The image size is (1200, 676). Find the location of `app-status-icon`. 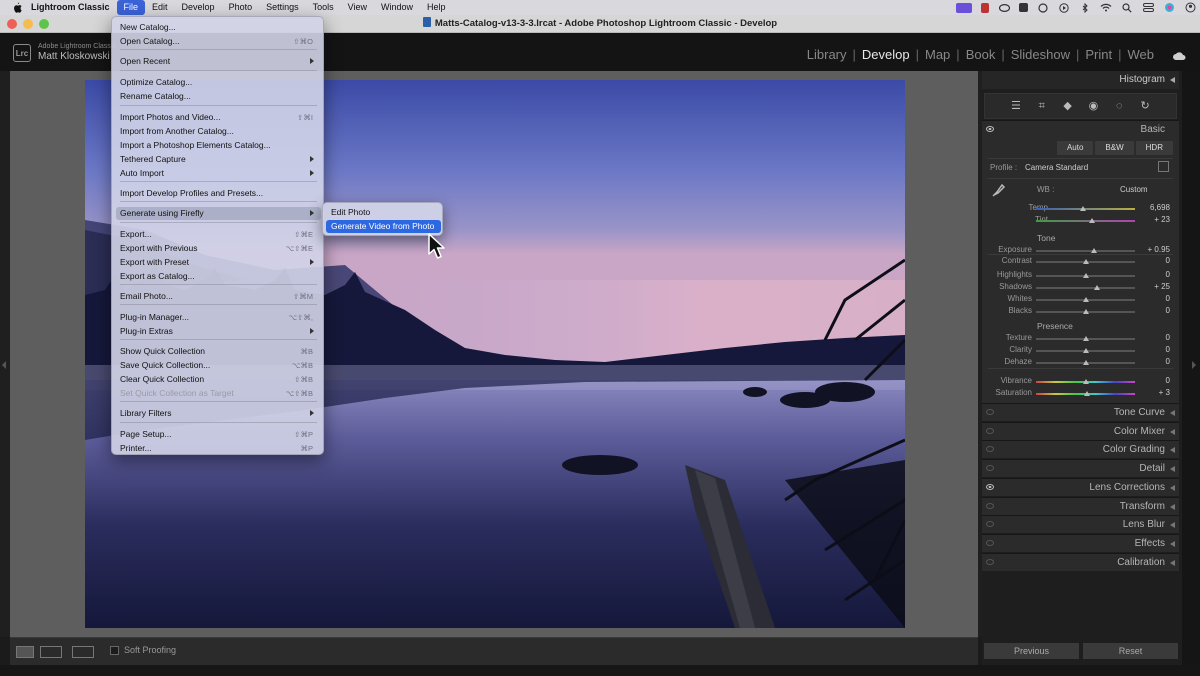

app-status-icon is located at coordinates (1023, 7).